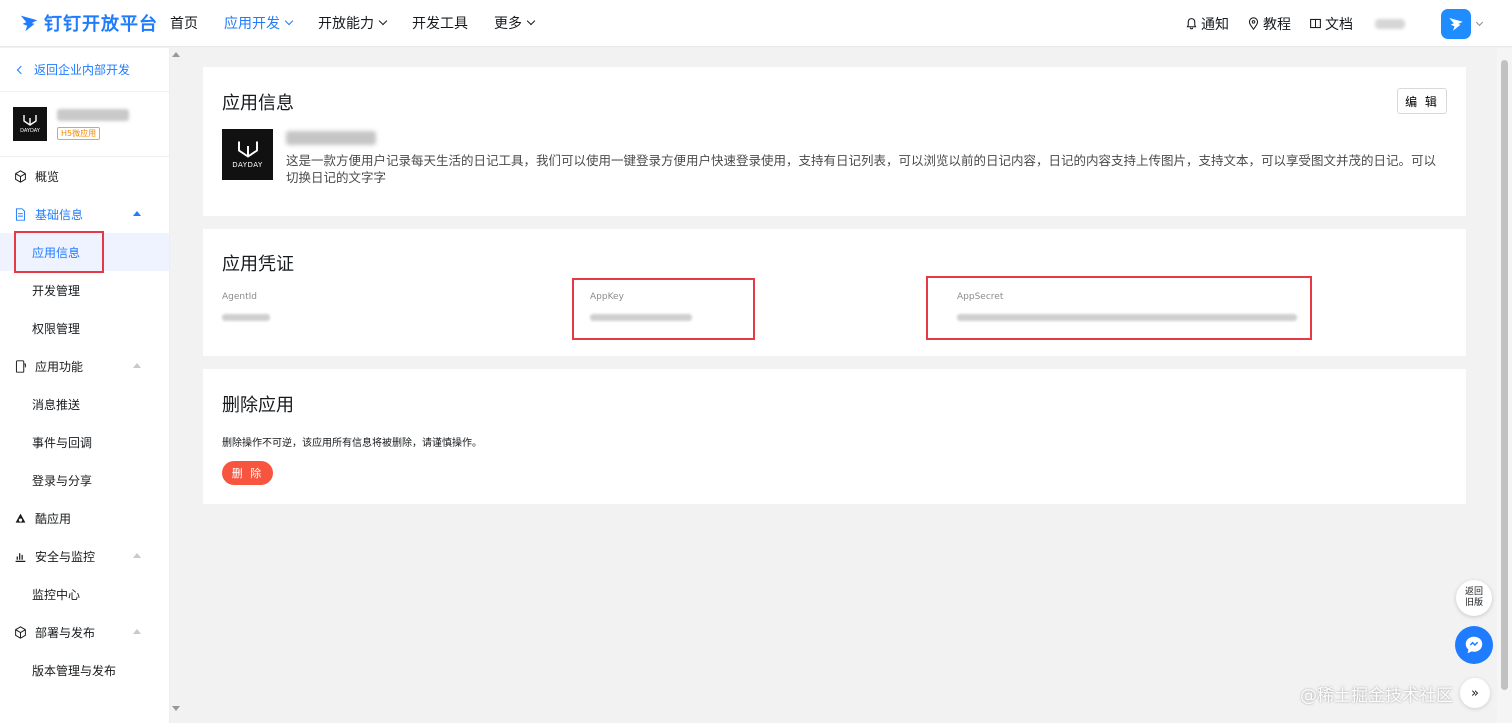  What do you see at coordinates (84, 594) in the screenshot?
I see `sidebar-item-monitor-center: 监控中心` at bounding box center [84, 594].